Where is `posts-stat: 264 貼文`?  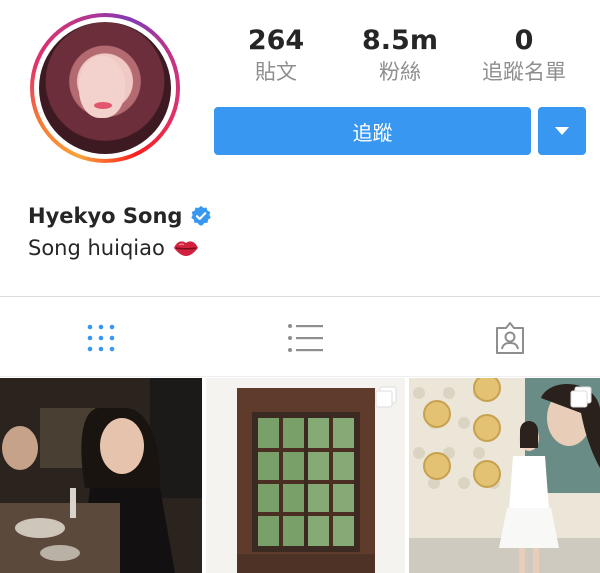
posts-stat: 264 貼文 is located at coordinates (276, 55).